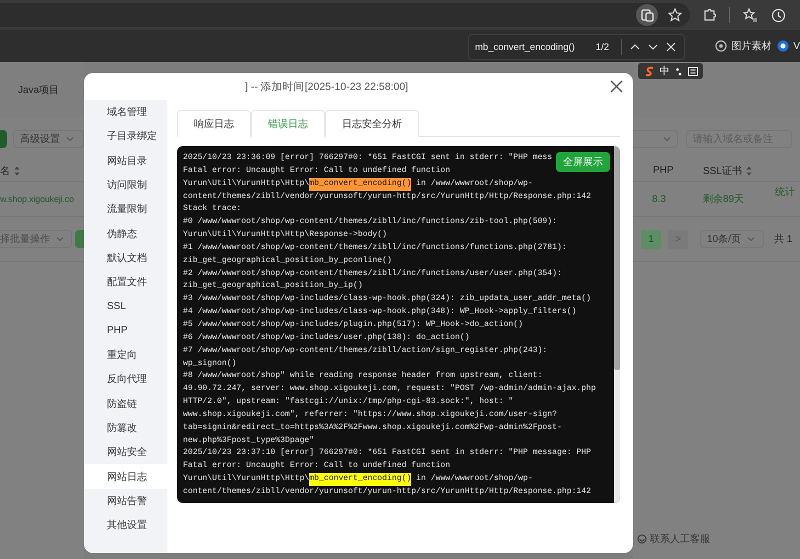  Describe the element at coordinates (125, 185) in the screenshot. I see `sidebar-item: 访问限制` at that location.